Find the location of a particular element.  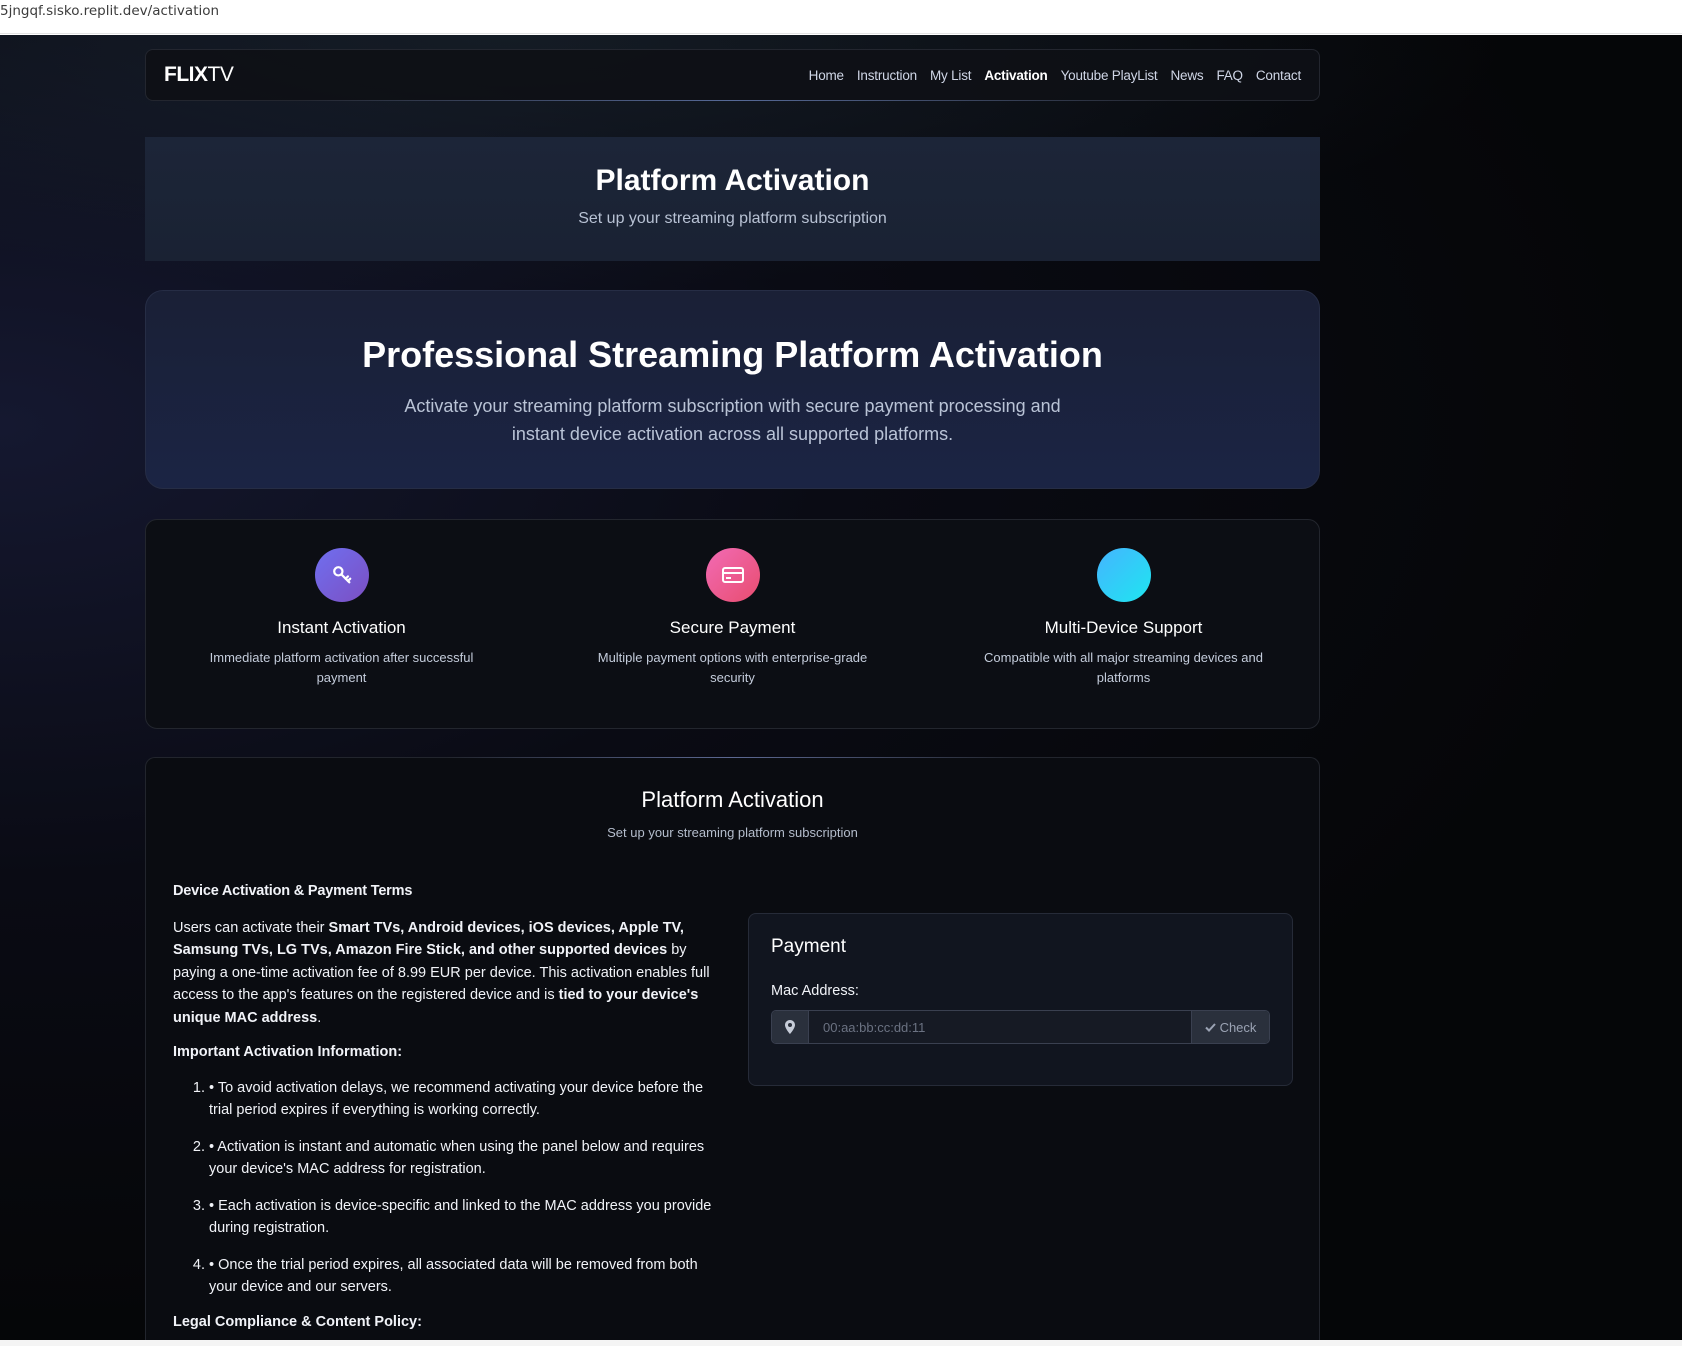

check-button-label: Check is located at coordinates (1238, 1027).